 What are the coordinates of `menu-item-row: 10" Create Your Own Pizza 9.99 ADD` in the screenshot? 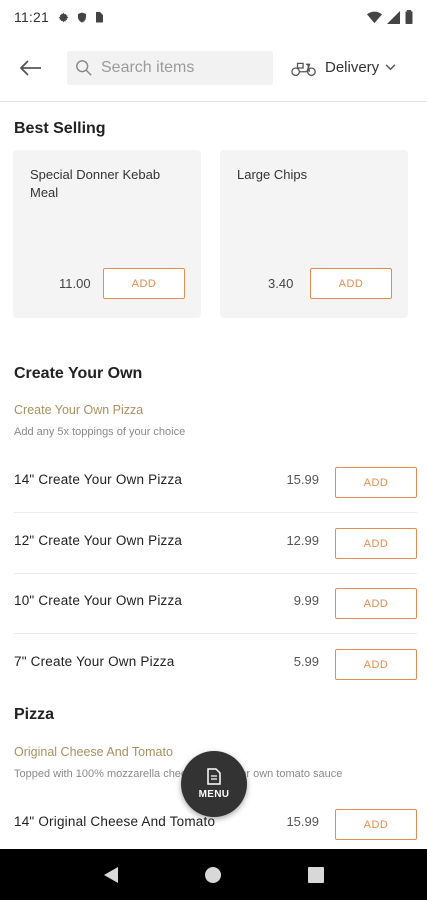 It's located at (215, 603).